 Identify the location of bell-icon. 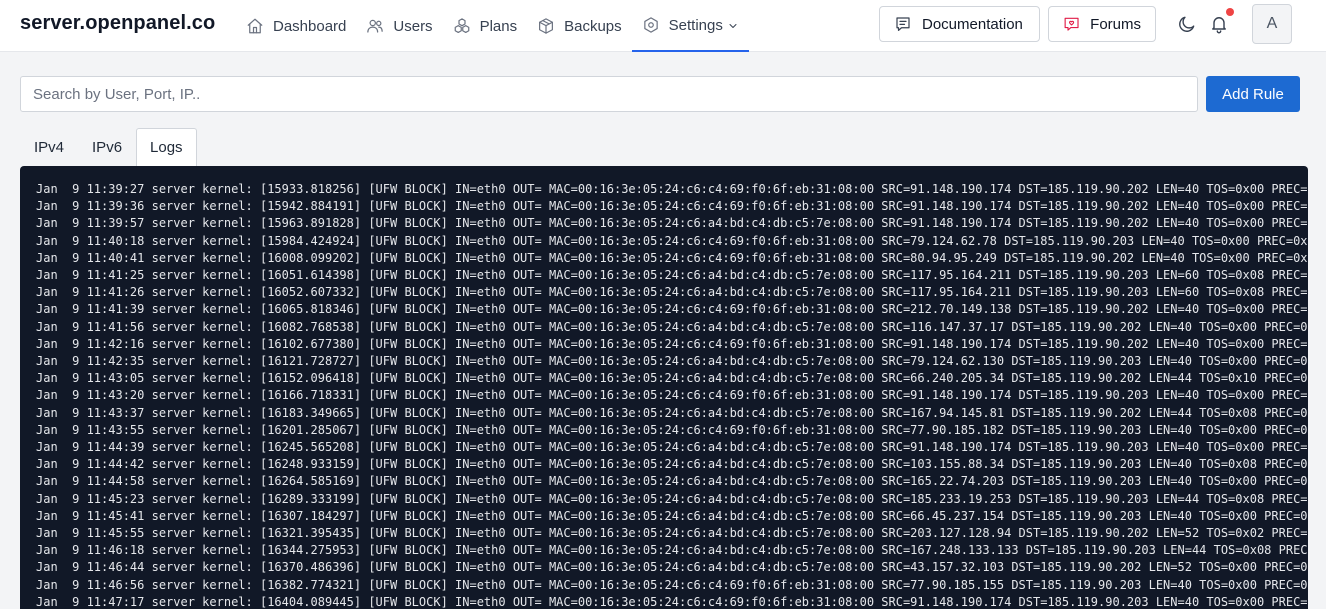
(1219, 25).